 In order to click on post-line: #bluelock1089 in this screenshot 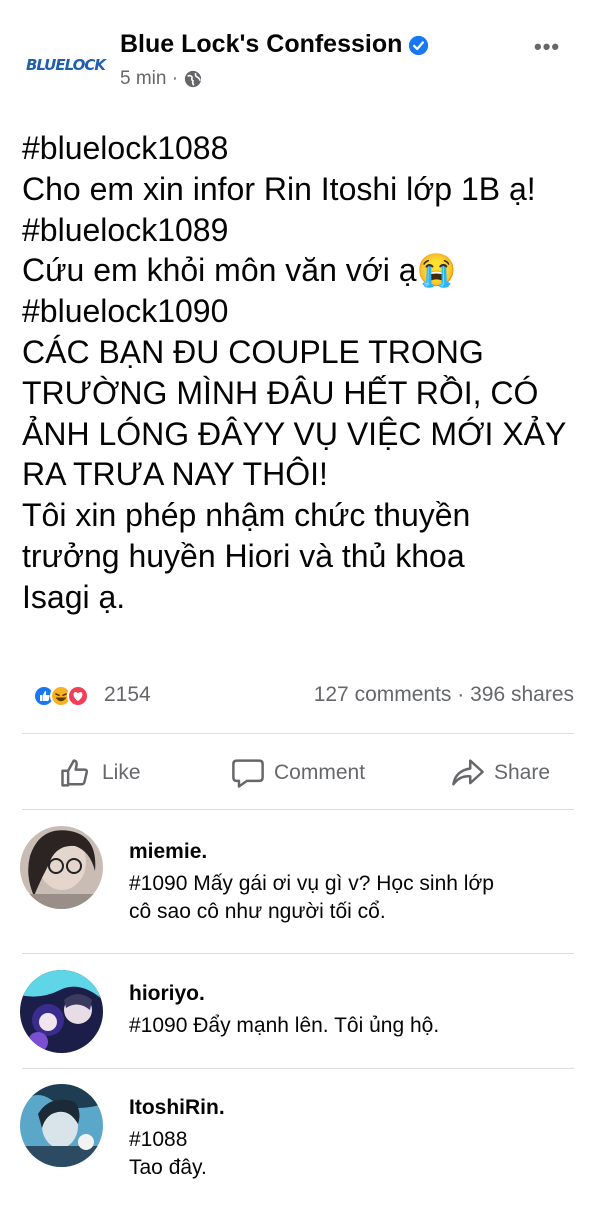, I will do `click(304, 230)`.